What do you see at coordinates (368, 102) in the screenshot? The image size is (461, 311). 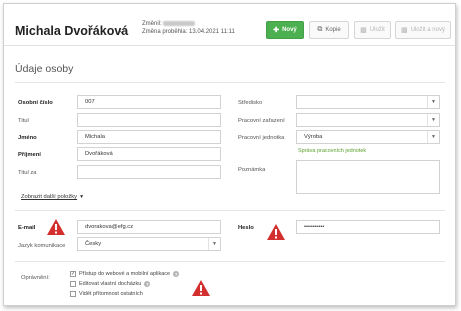 I see `center-select: ▼` at bounding box center [368, 102].